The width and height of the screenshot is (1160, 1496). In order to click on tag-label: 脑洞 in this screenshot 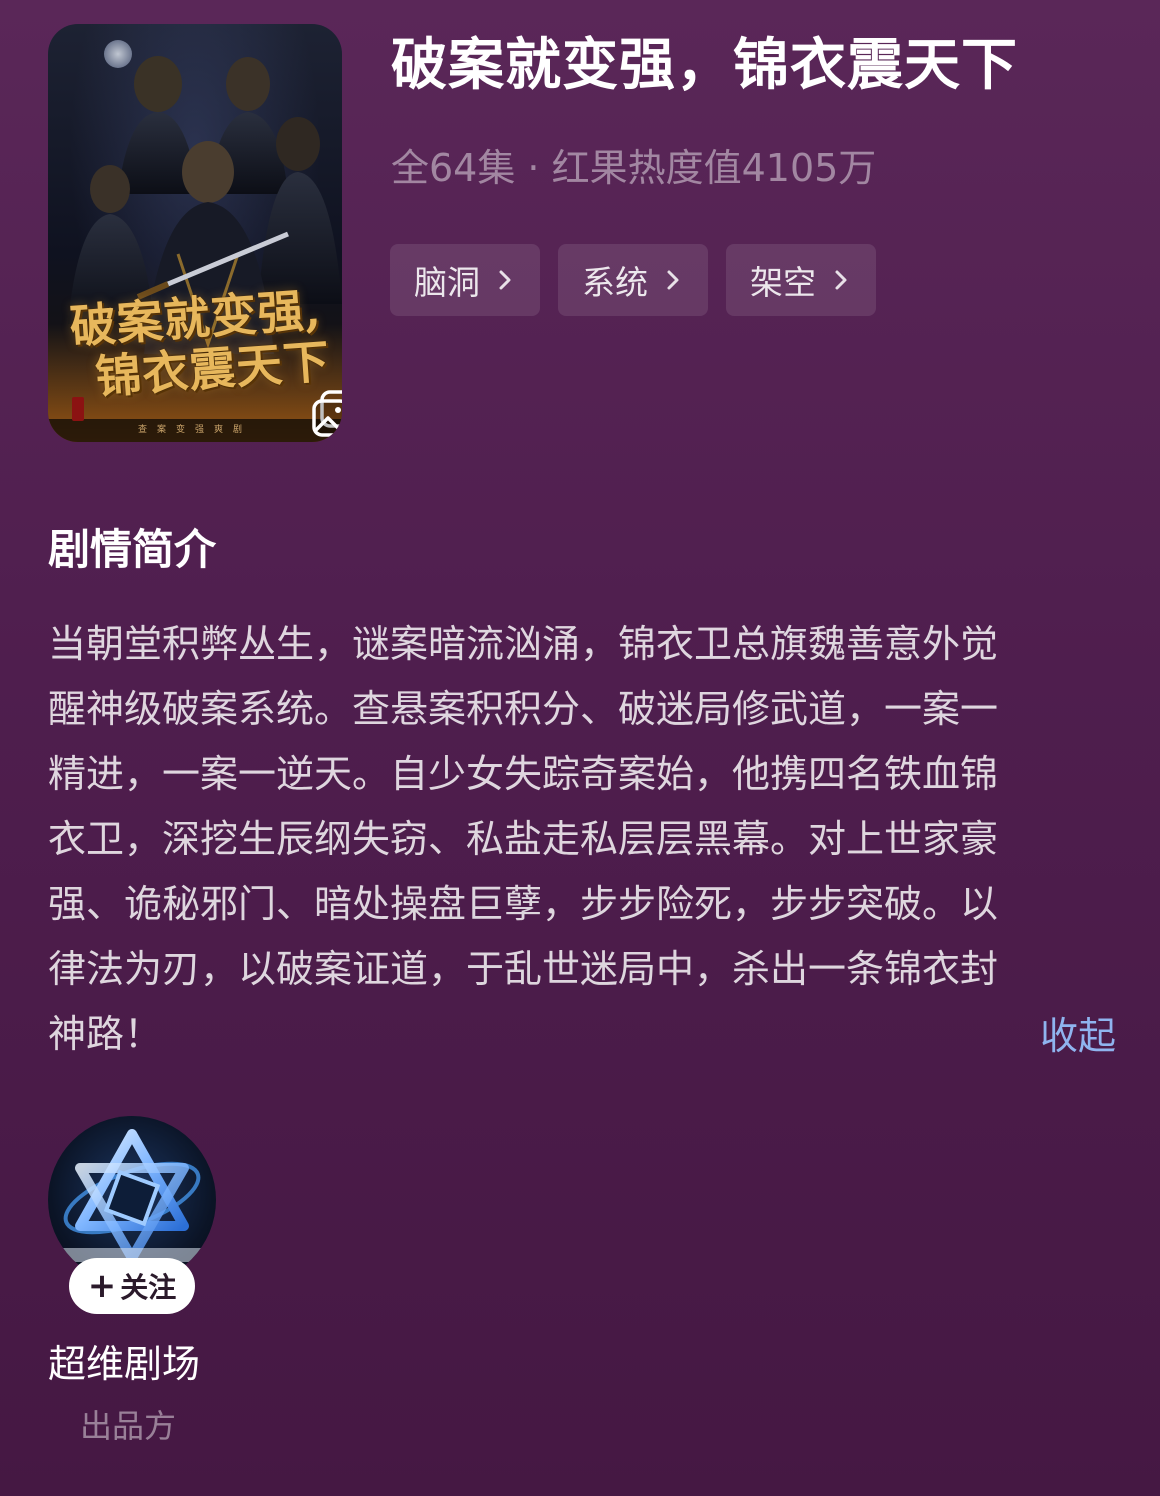, I will do `click(447, 282)`.